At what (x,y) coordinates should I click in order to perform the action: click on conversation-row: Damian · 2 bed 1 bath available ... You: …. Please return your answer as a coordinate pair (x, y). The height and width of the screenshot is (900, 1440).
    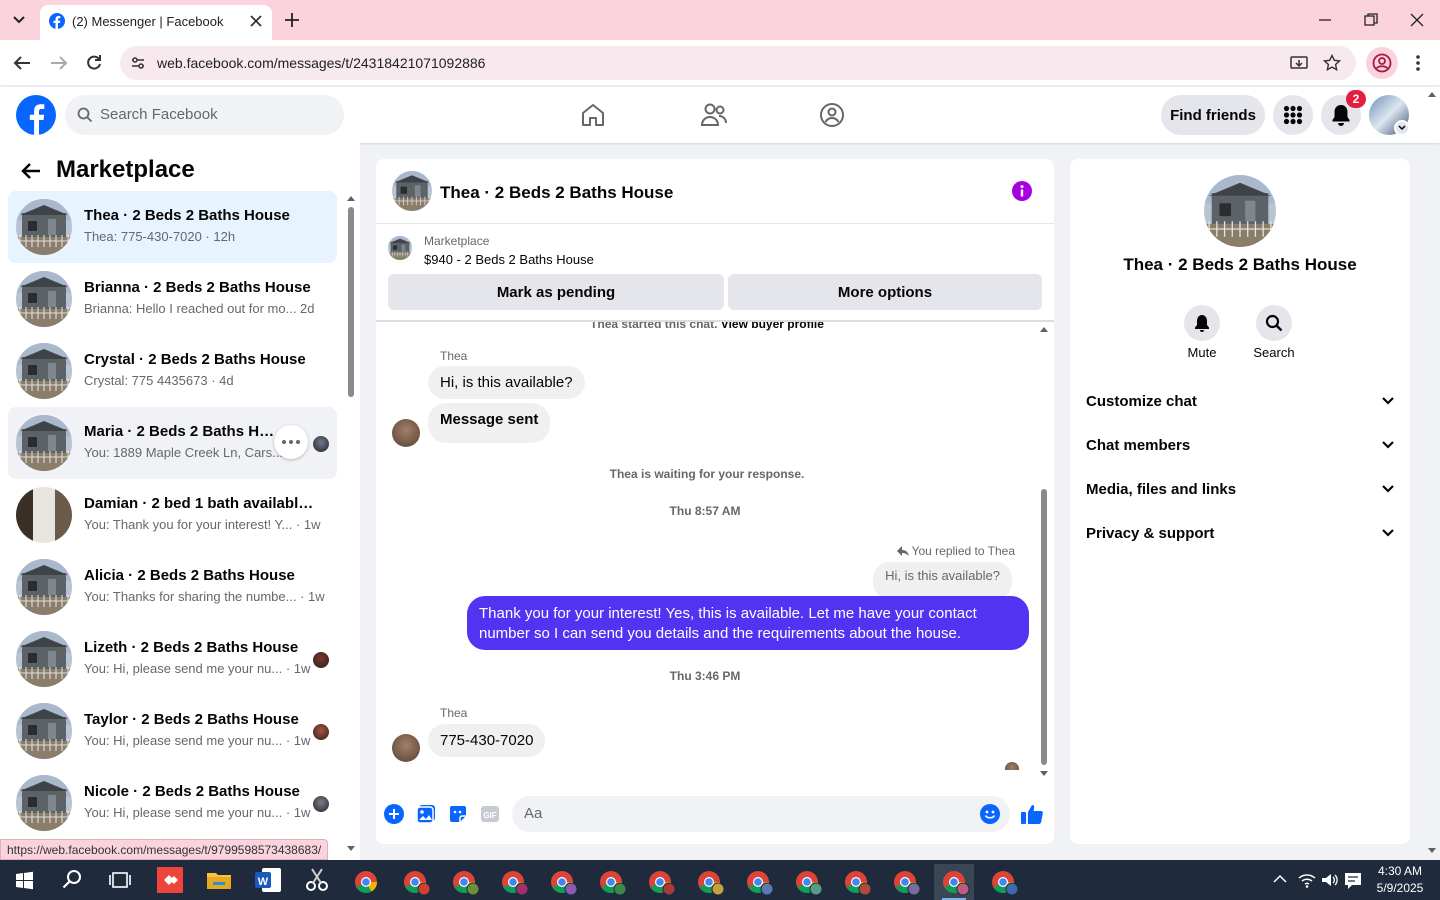
    Looking at the image, I should click on (172, 515).